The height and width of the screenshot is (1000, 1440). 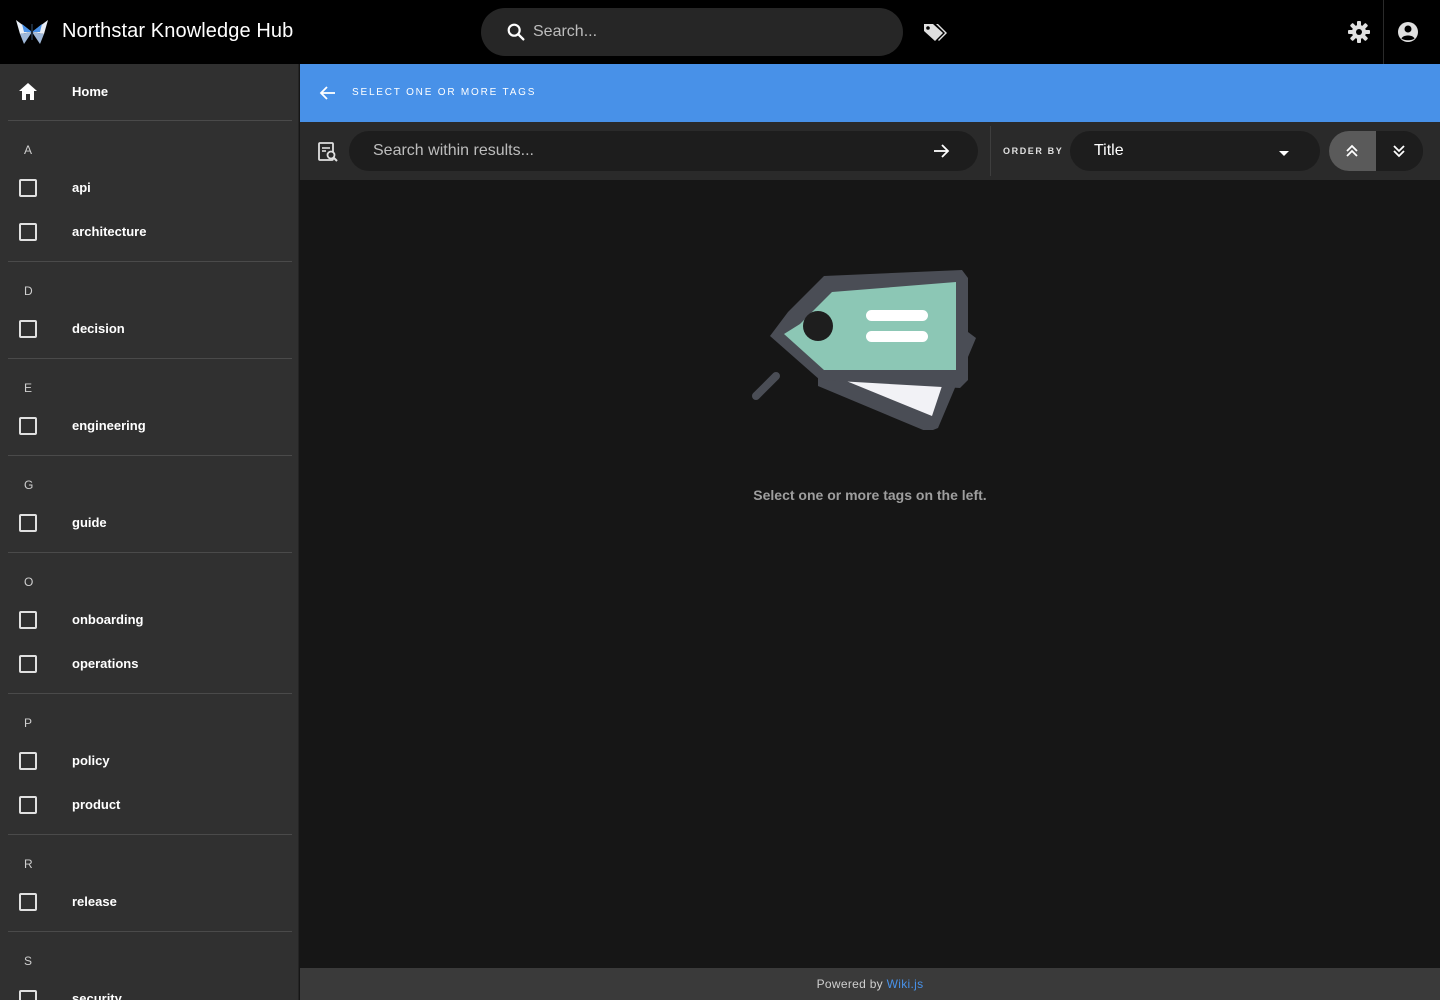 I want to click on tag-item-product: product, so click(x=149, y=805).